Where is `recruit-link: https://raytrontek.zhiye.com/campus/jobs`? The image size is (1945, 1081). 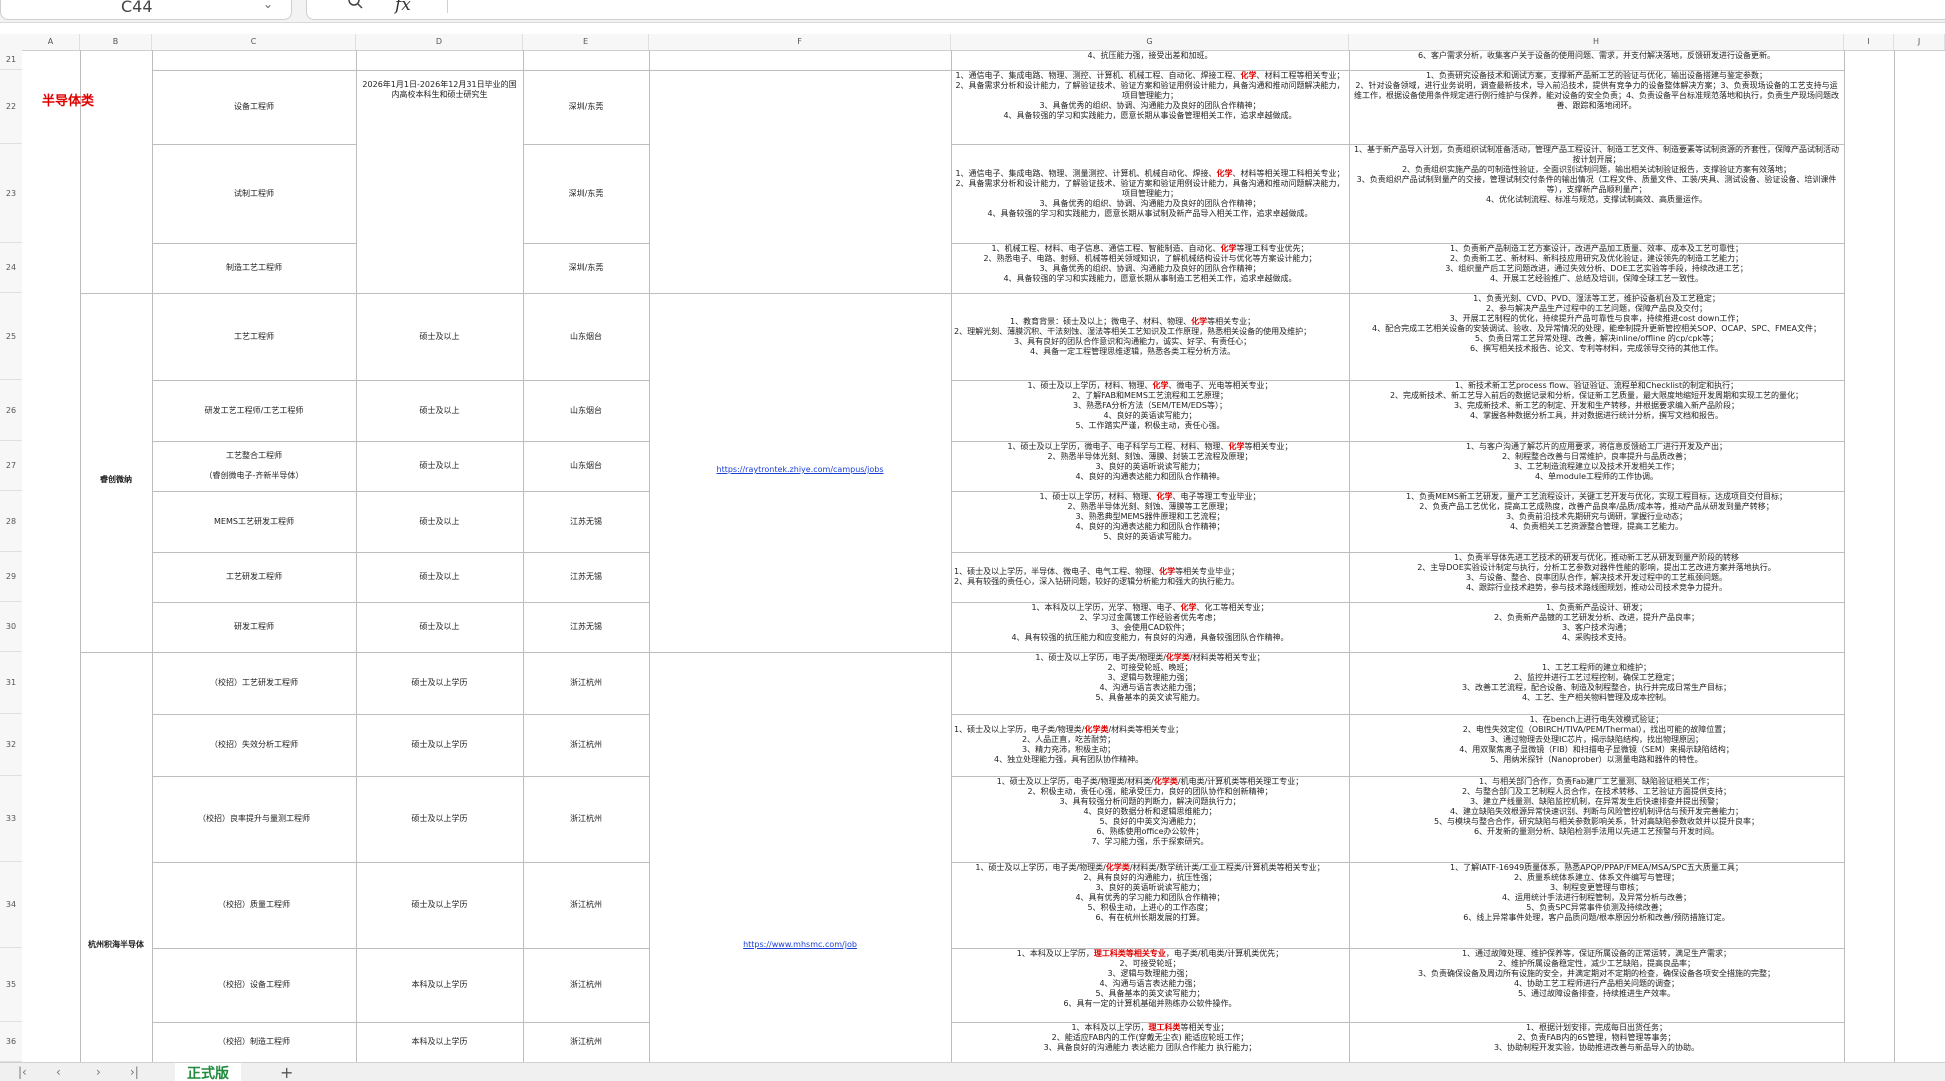 recruit-link: https://raytrontek.zhiye.com/campus/jobs is located at coordinates (800, 470).